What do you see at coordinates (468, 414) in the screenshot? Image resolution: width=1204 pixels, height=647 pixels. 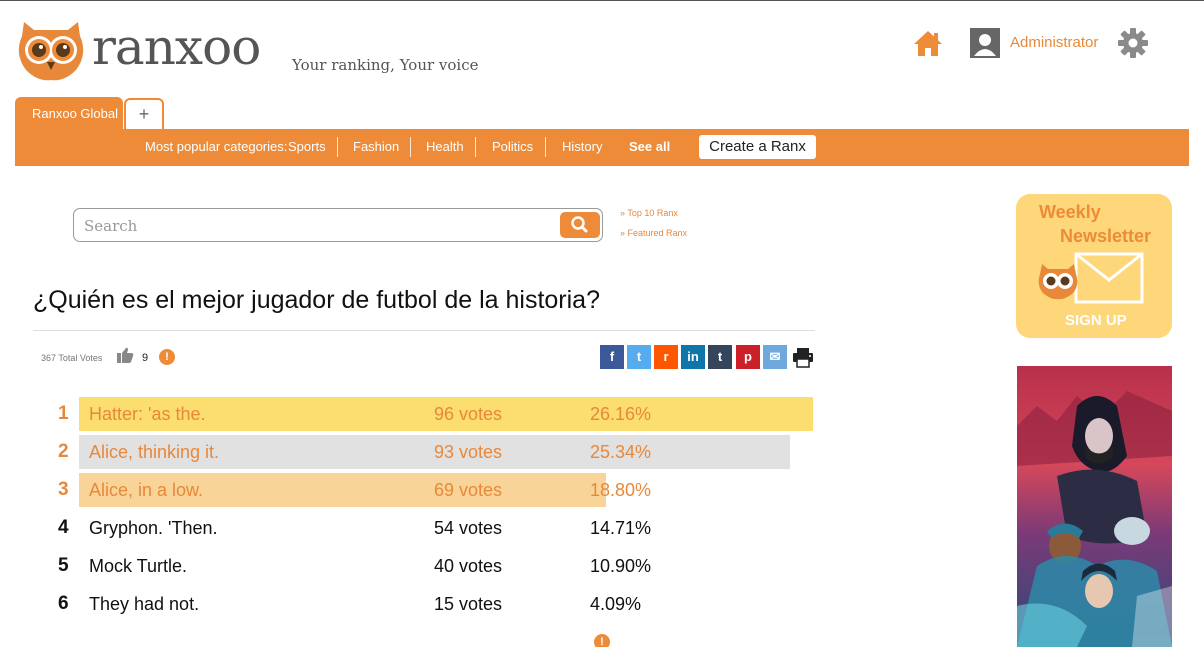 I see `vote-count: 96 votes` at bounding box center [468, 414].